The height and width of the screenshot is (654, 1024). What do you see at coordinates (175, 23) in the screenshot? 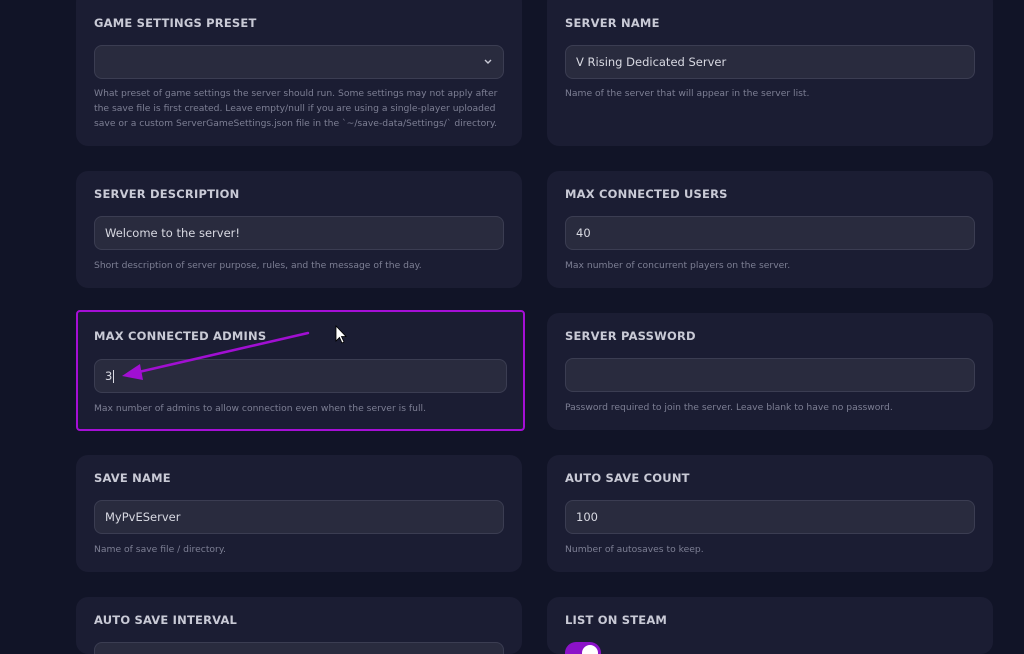
I see `game-settings-preset-label: GAME SETTINGS PRESET` at bounding box center [175, 23].